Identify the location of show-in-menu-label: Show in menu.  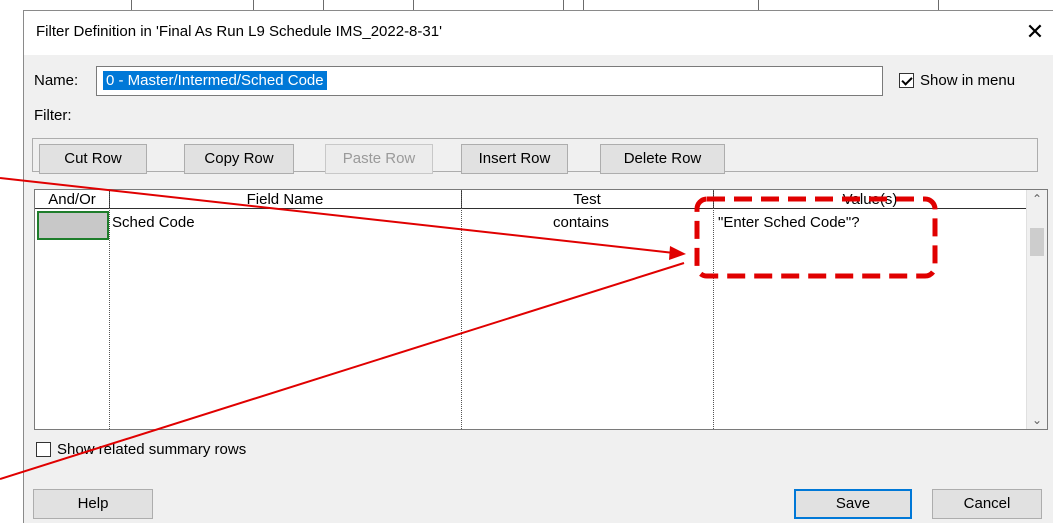
(967, 80).